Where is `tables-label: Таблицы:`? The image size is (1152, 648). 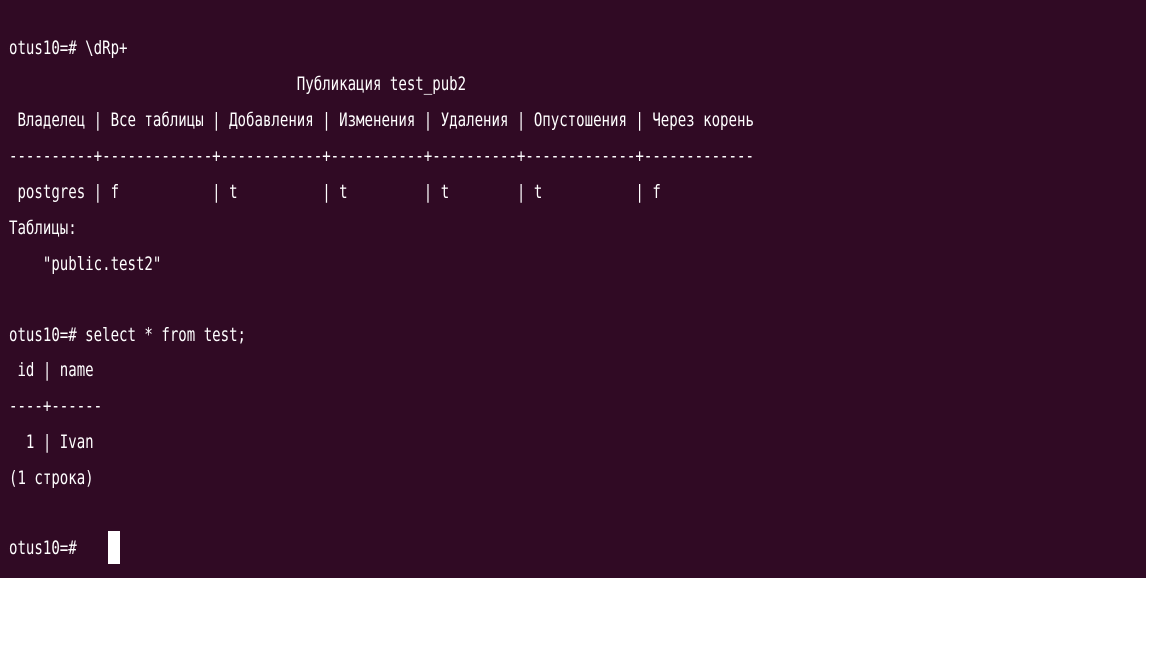 tables-label: Таблицы: is located at coordinates (43, 228).